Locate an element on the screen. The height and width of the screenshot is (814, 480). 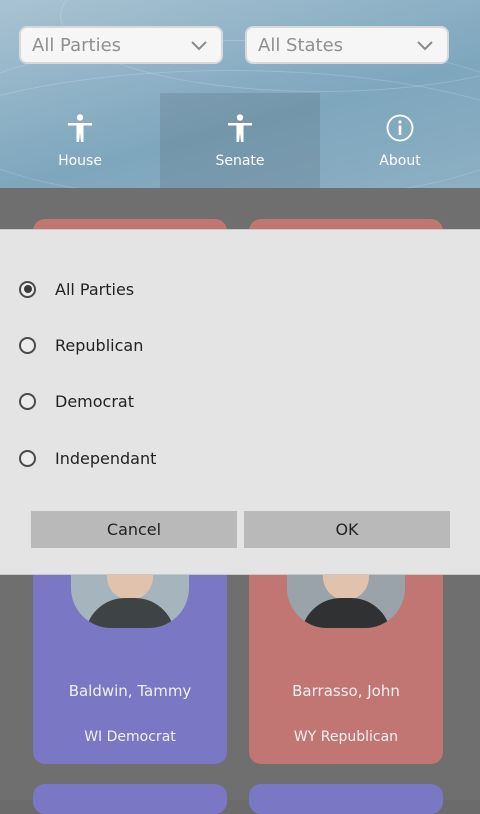
option-all-parties: All Parties is located at coordinates (76, 289).